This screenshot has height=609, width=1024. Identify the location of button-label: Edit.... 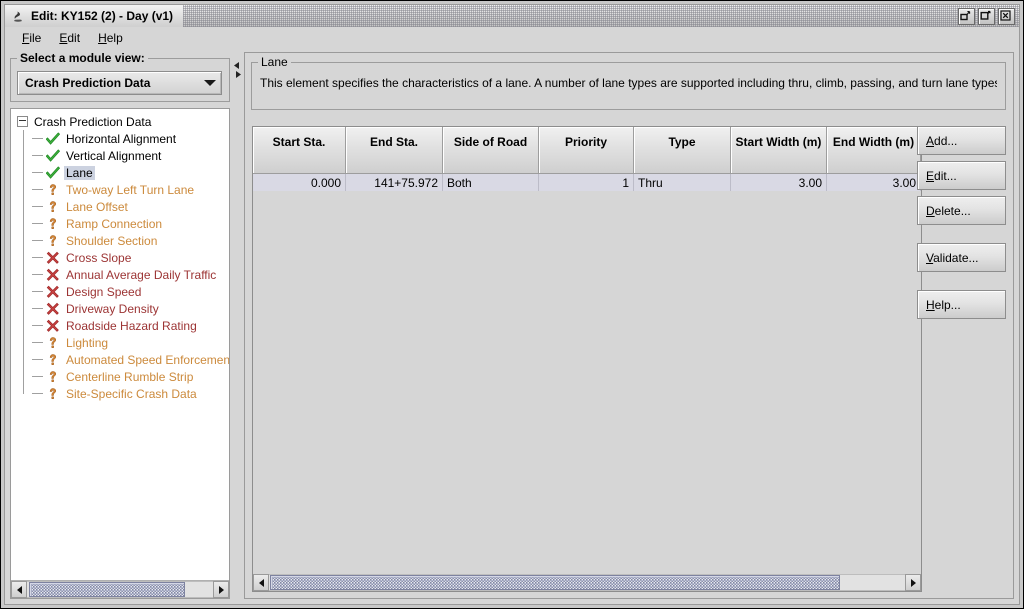
(941, 175).